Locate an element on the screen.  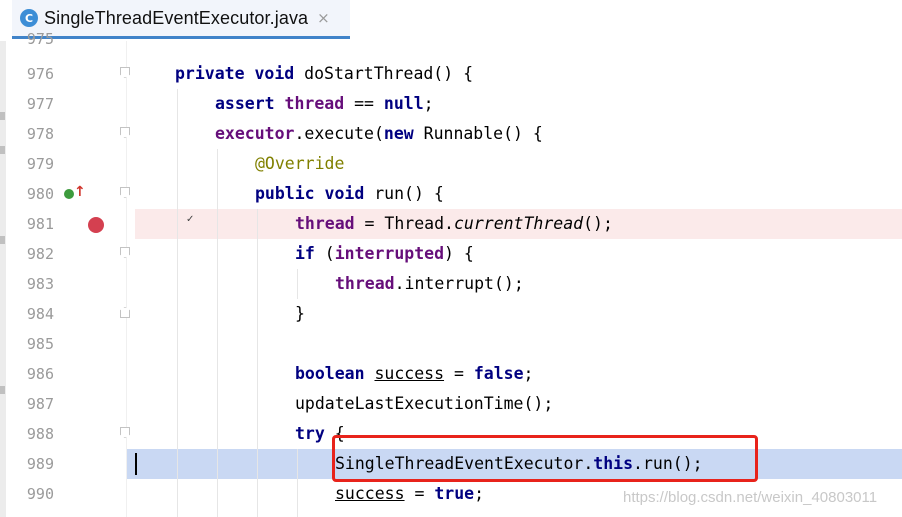
code-line-982: 982 if (interrupted) { is located at coordinates (451, 254).